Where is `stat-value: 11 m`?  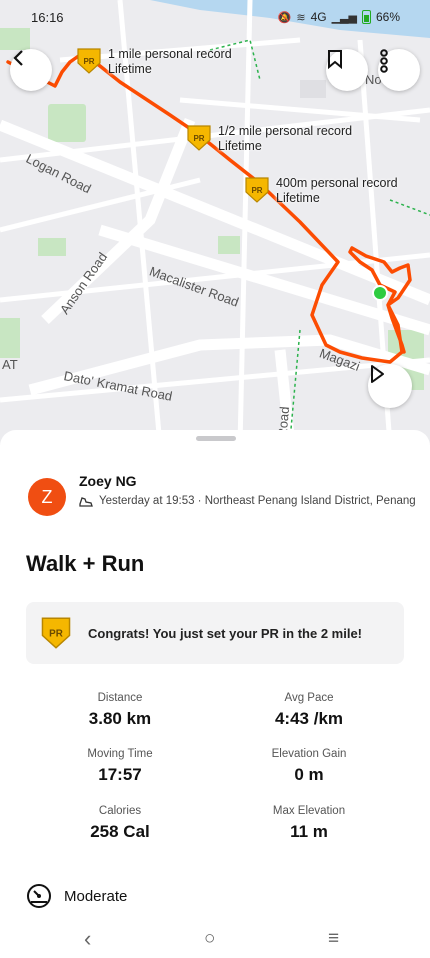 stat-value: 11 m is located at coordinates (309, 831).